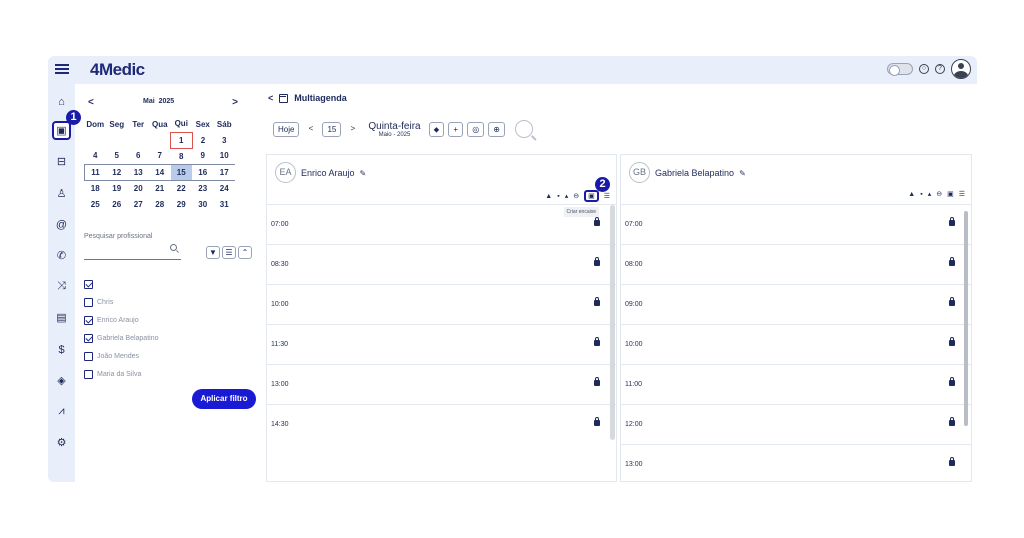 The image size is (1024, 538). Describe the element at coordinates (88, 284) in the screenshot. I see `select-all-checkbox` at that location.